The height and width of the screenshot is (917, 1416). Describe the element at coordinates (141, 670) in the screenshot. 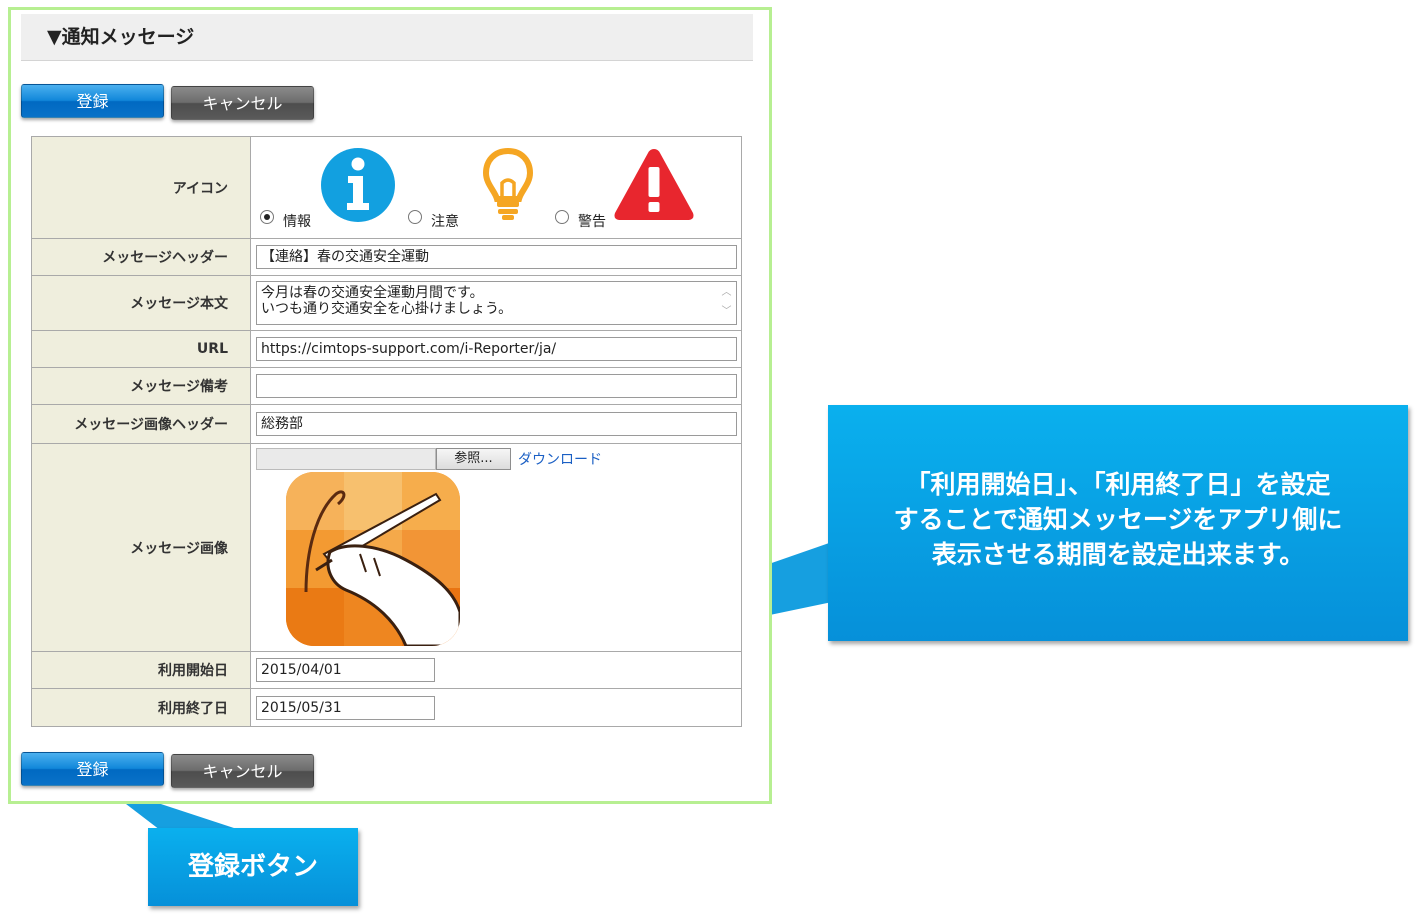

I see `start-date-label: 利用開始日` at that location.